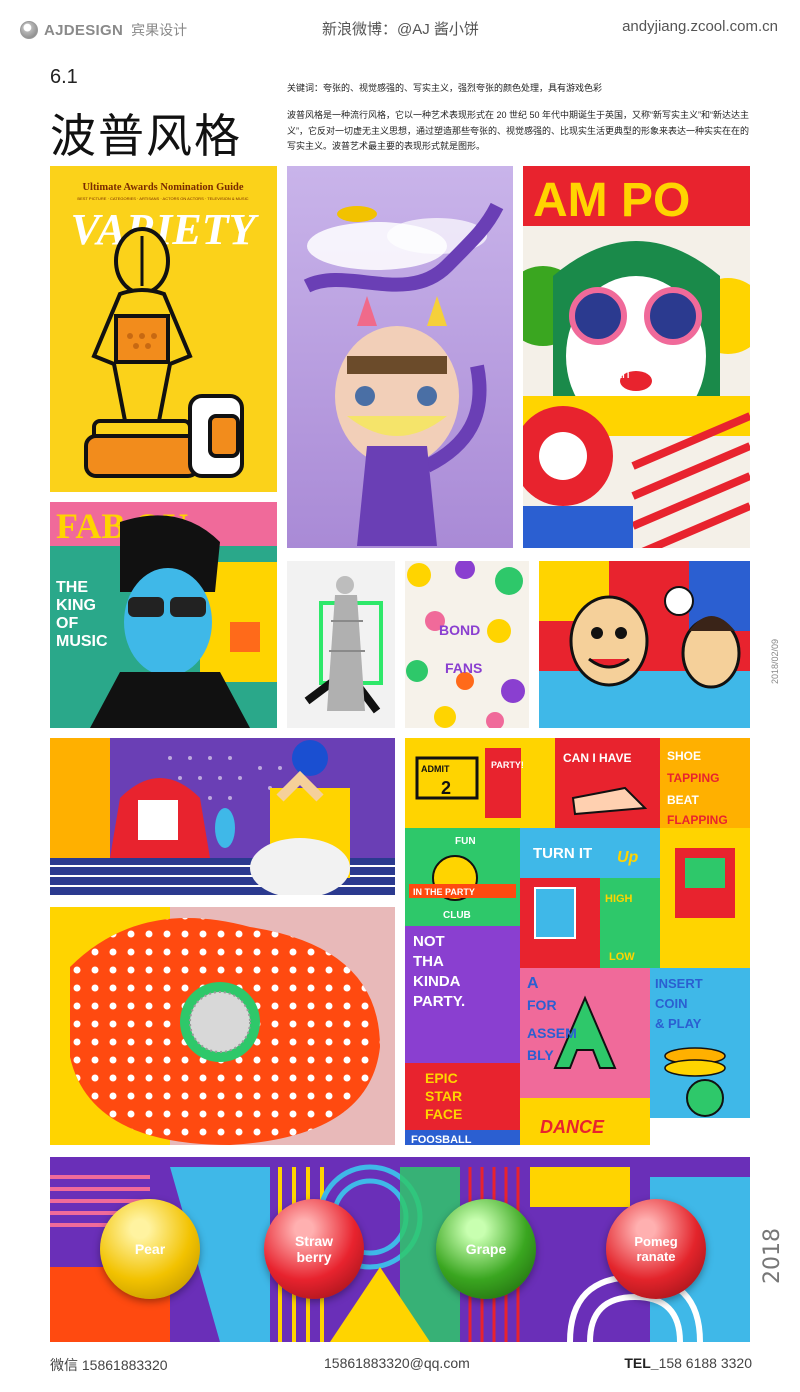  I want to click on poster-fun: FUN, so click(465, 841).